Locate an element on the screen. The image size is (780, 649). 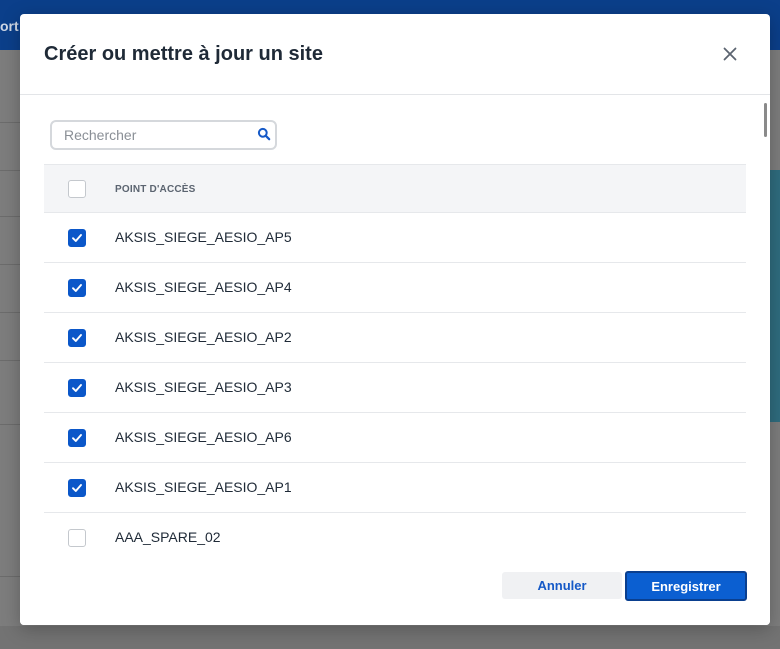
table-row: AKSIS_SIEGE_AESIO_AP5 is located at coordinates (395, 238).